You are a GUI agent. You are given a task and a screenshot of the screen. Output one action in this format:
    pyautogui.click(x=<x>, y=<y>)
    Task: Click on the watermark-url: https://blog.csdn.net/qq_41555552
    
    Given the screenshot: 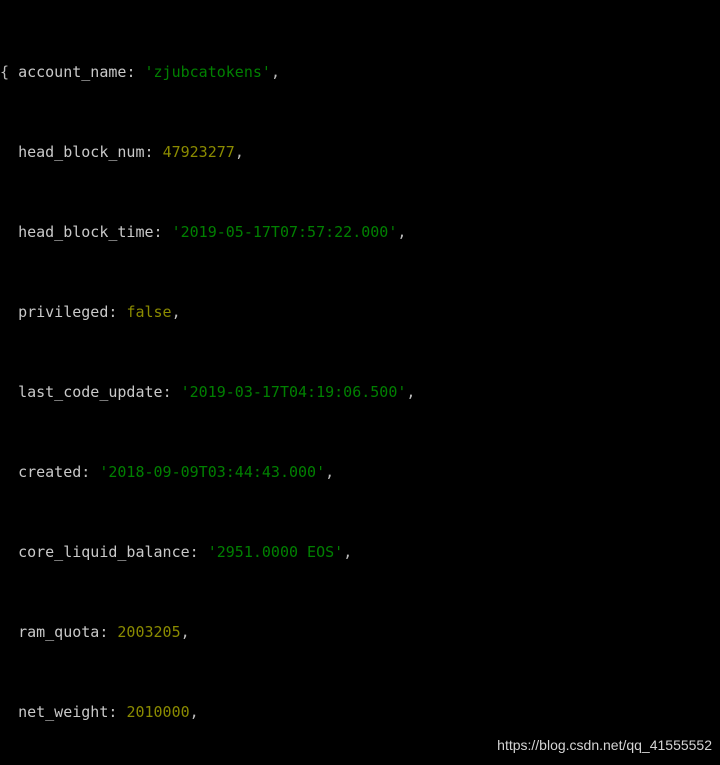 What is the action you would take?
    pyautogui.click(x=604, y=745)
    